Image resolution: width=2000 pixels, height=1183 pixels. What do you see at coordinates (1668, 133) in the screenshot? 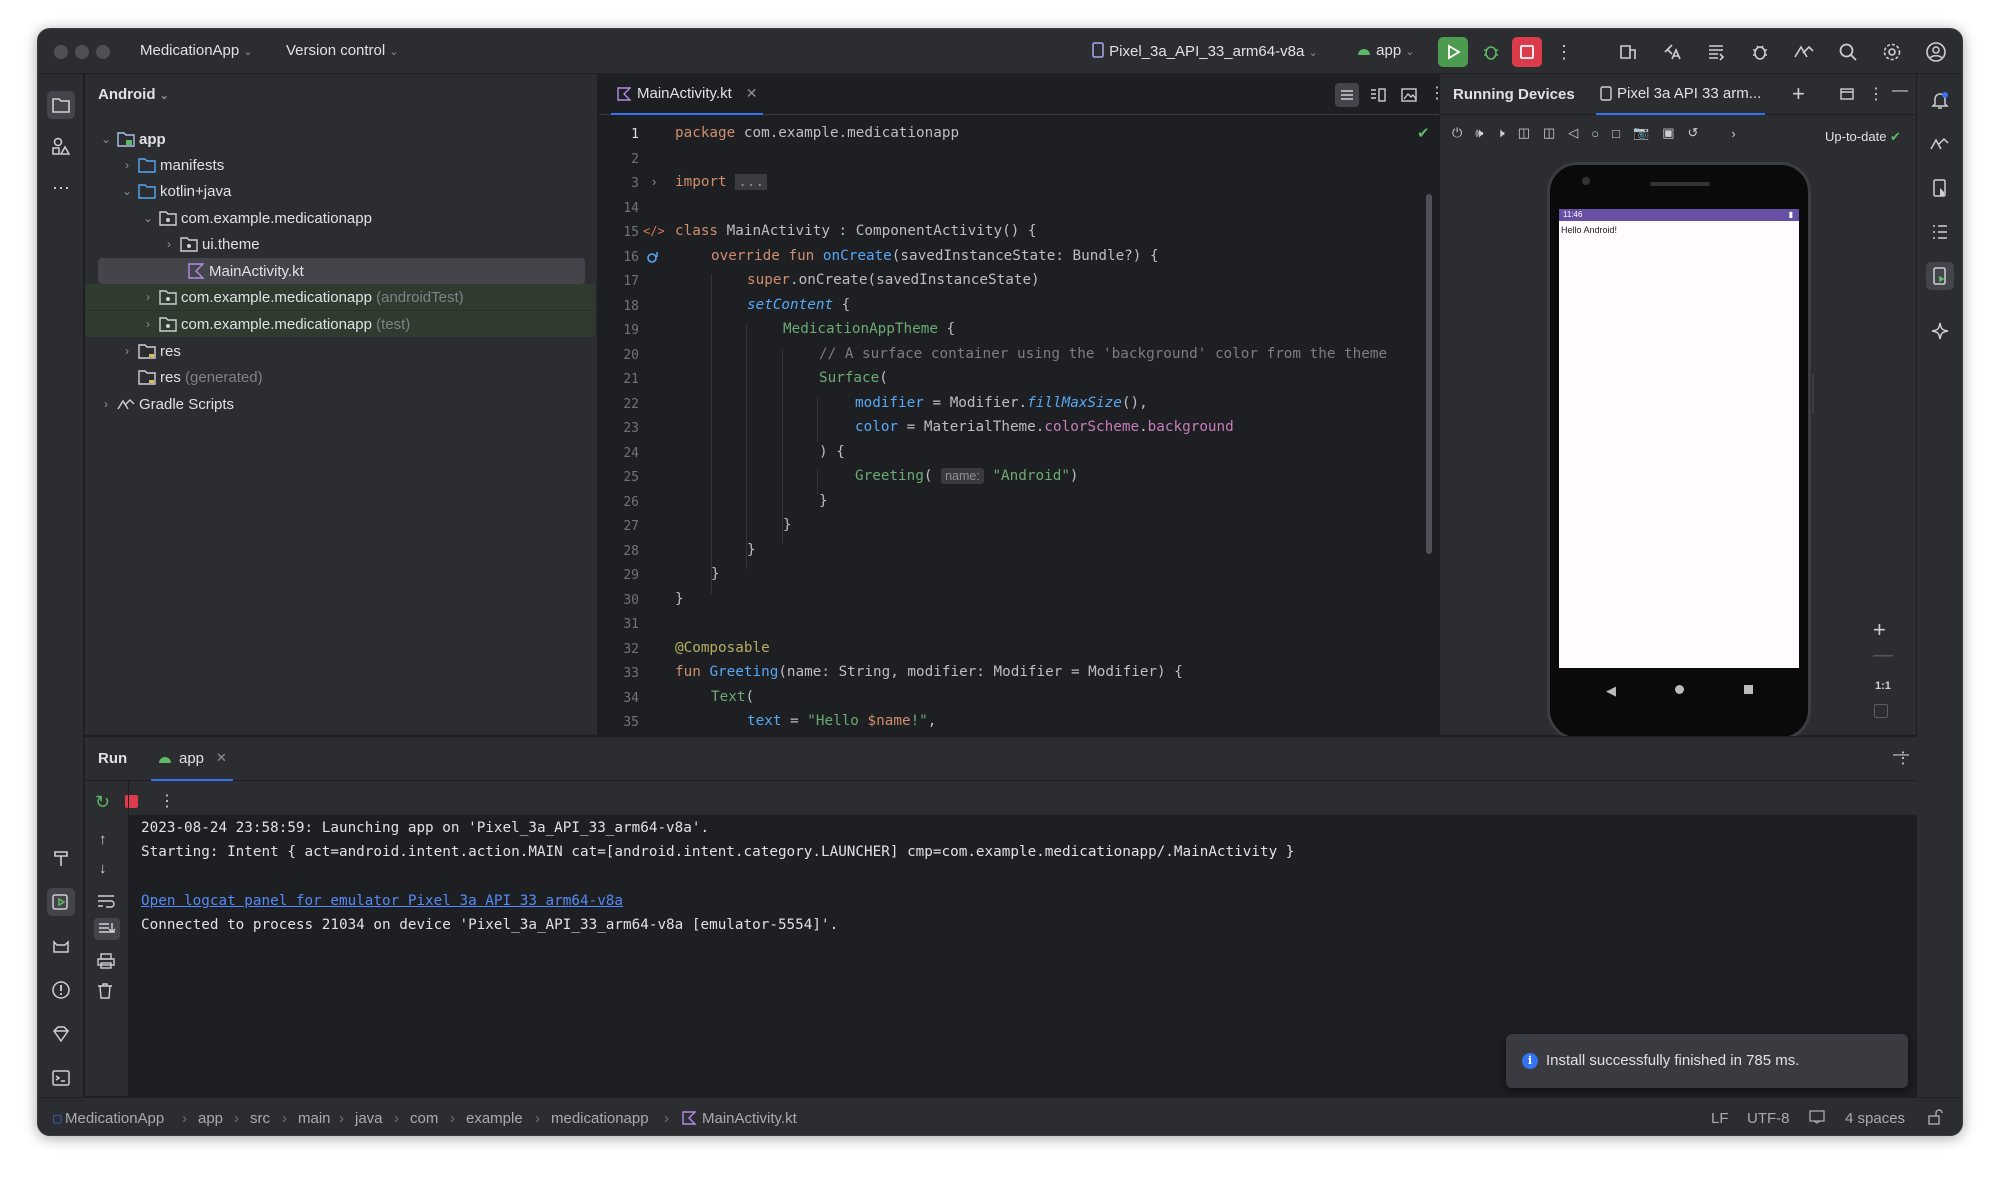
I see `record-icon: ▣` at bounding box center [1668, 133].